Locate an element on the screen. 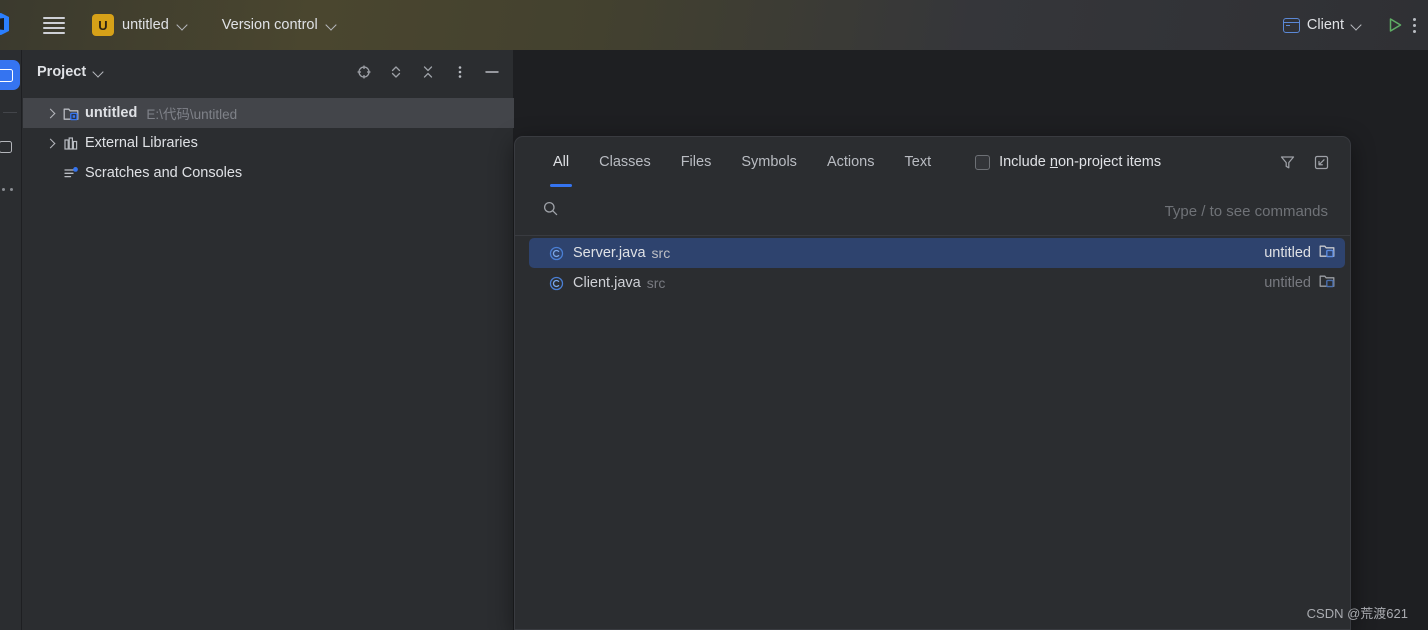 This screenshot has height=630, width=1428. project-panel-title-widget: Project is located at coordinates (70, 72).